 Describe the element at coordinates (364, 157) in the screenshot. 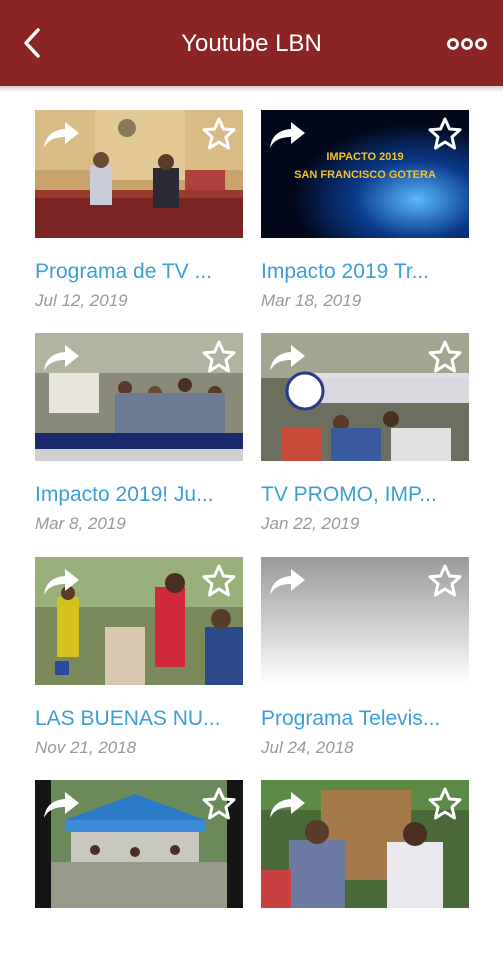

I see `thumbnail-heading: IMPACTO 2019` at that location.